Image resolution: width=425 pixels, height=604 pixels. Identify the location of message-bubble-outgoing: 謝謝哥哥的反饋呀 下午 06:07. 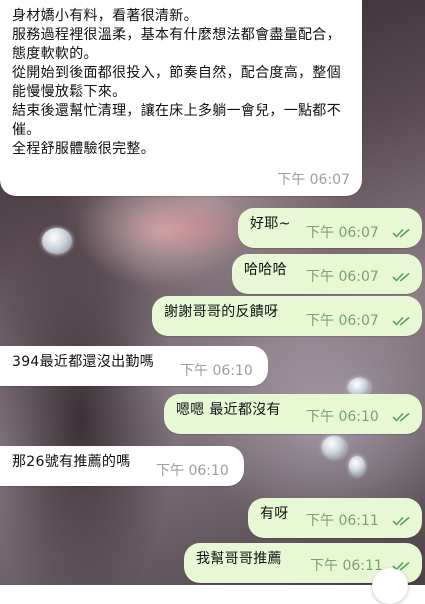
(287, 316).